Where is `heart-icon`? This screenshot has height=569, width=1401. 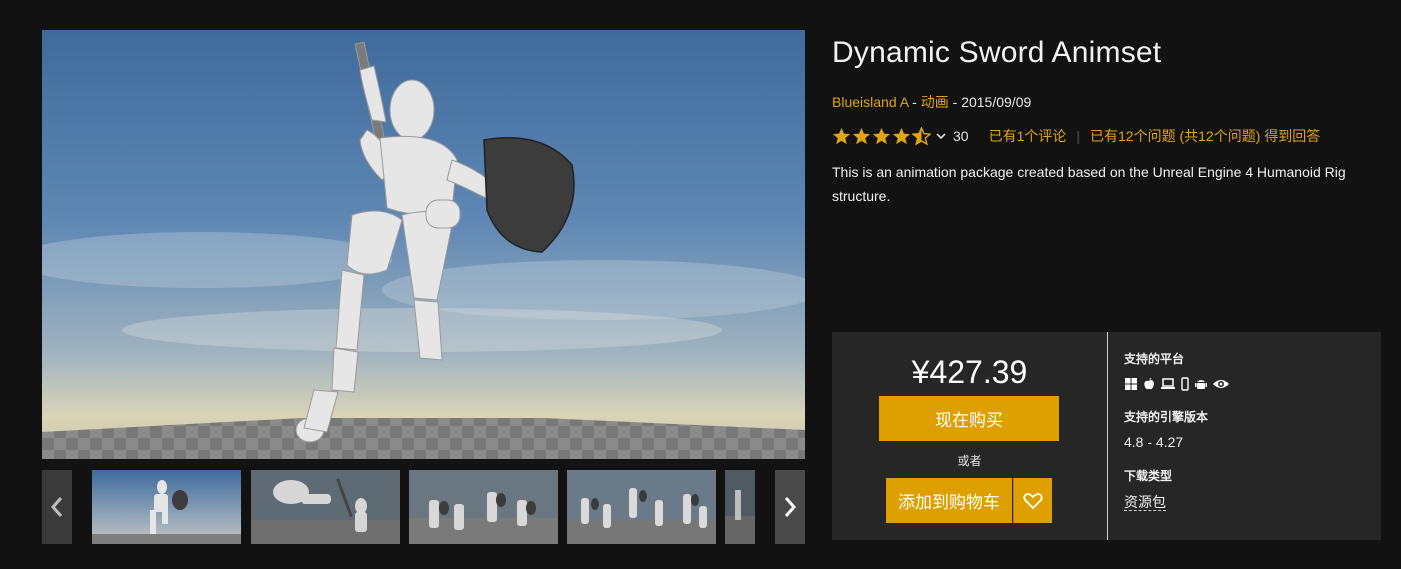
heart-icon is located at coordinates (1033, 500).